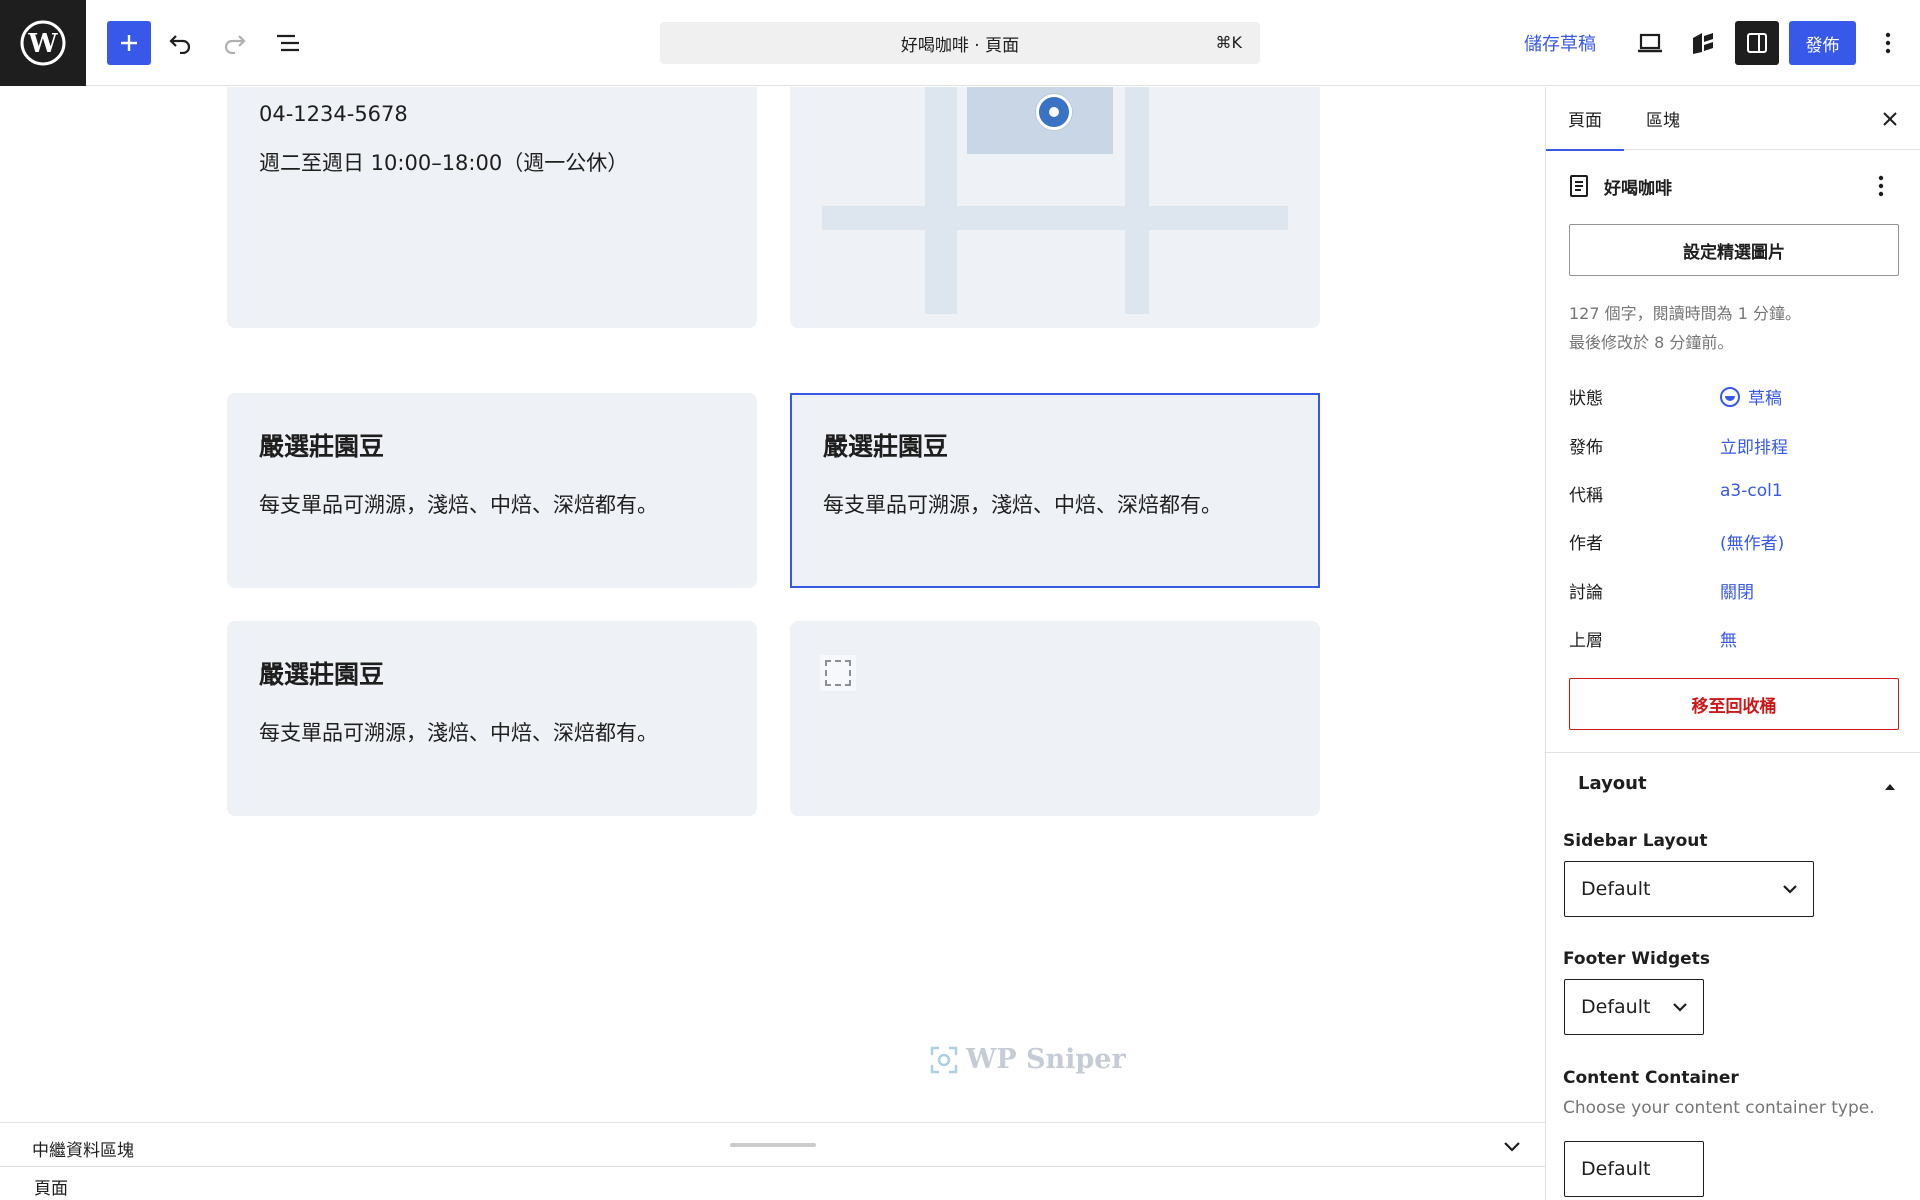  I want to click on discussion-toggle: 關閉, so click(1737, 590).